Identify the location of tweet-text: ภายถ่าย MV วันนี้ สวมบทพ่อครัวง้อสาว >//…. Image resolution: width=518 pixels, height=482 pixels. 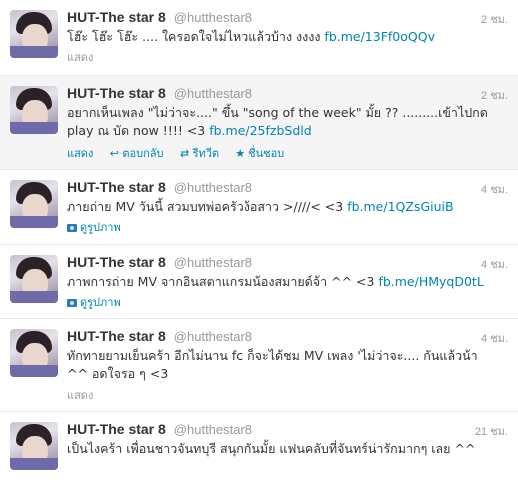
(287, 207).